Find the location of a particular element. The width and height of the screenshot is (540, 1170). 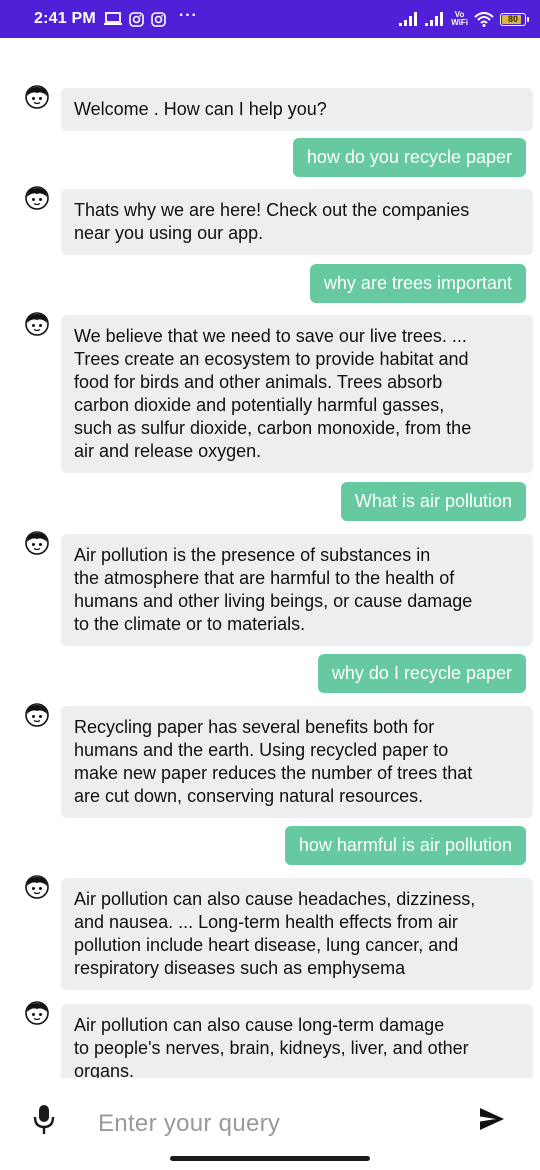

user-bubble: why are trees important is located at coordinates (417, 283).